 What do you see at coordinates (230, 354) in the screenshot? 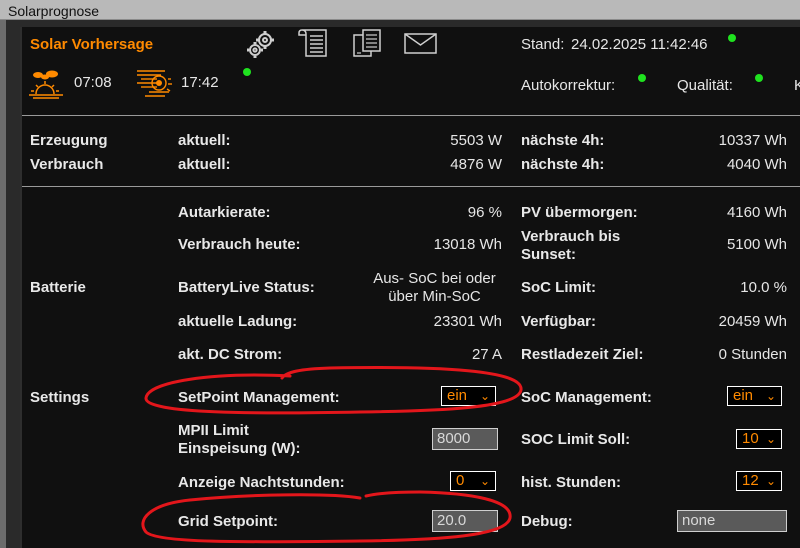
I see `dc-strom-label: akt. DC Strom:` at bounding box center [230, 354].